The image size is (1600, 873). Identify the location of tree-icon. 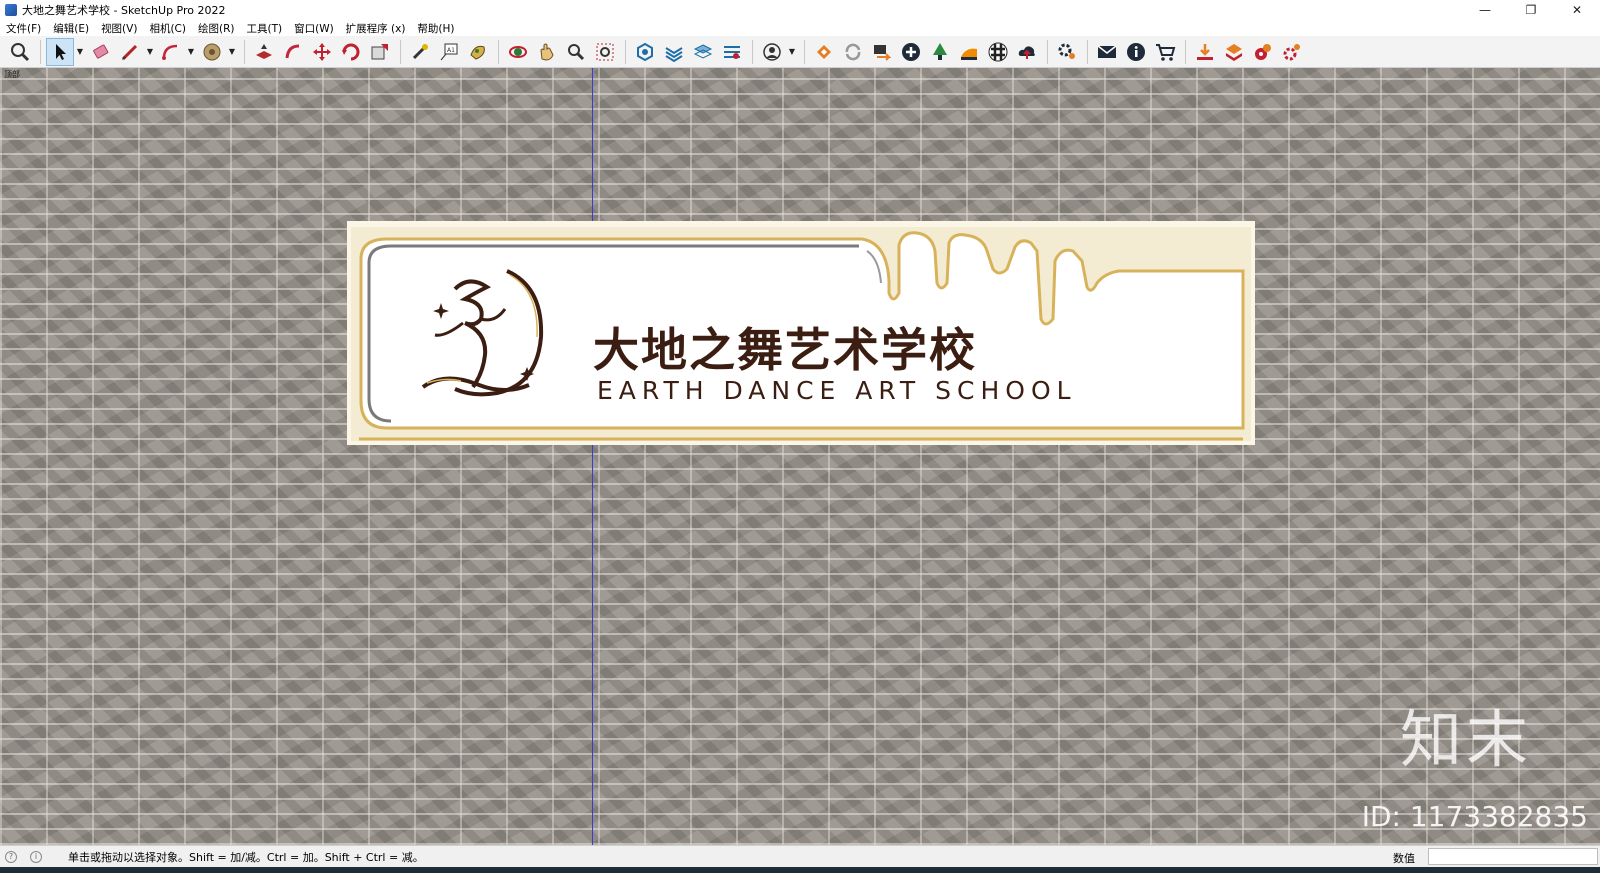
(940, 52).